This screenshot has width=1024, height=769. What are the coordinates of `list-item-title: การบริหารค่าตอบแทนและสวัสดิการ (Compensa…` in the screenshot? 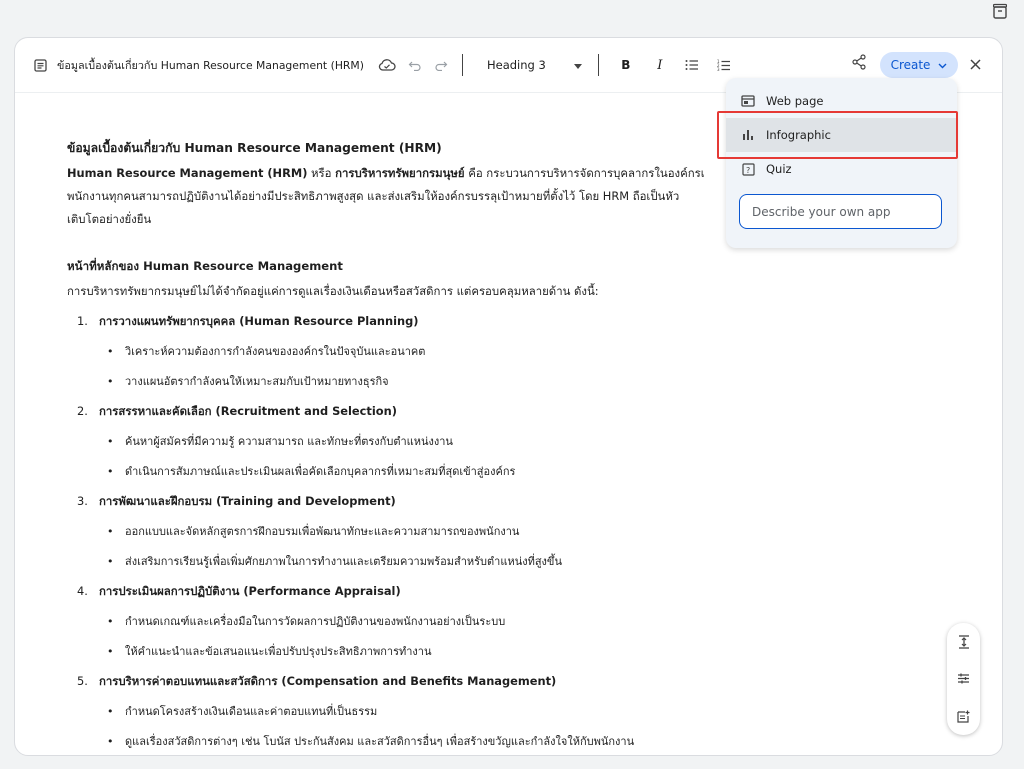 It's located at (328, 681).